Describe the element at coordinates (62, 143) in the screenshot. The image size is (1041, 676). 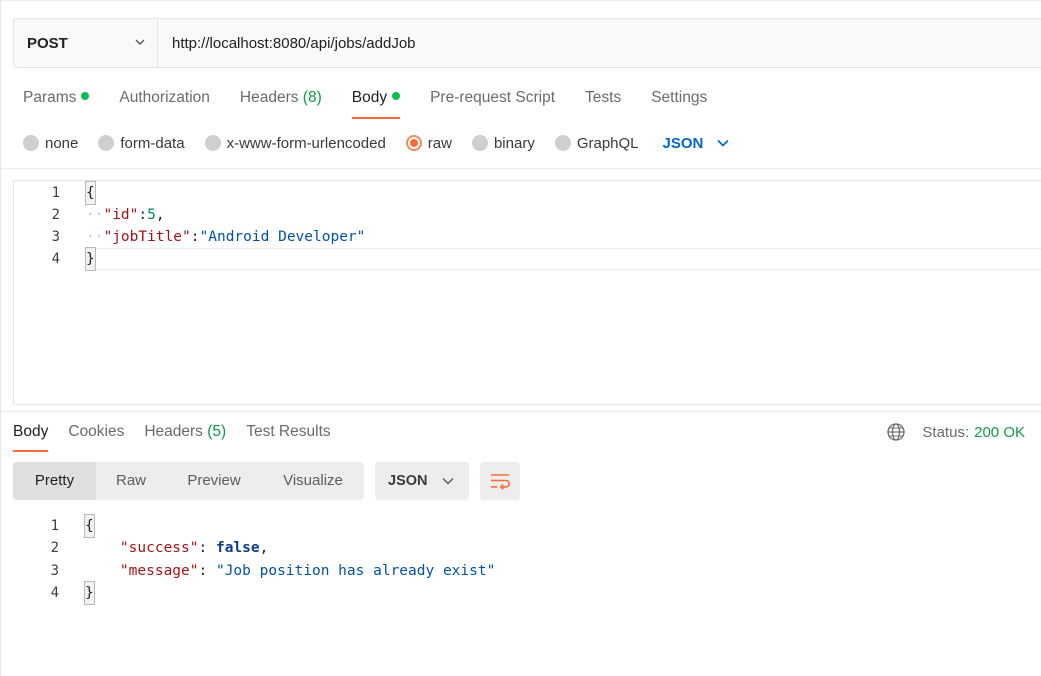
I see `radio-label: none` at that location.